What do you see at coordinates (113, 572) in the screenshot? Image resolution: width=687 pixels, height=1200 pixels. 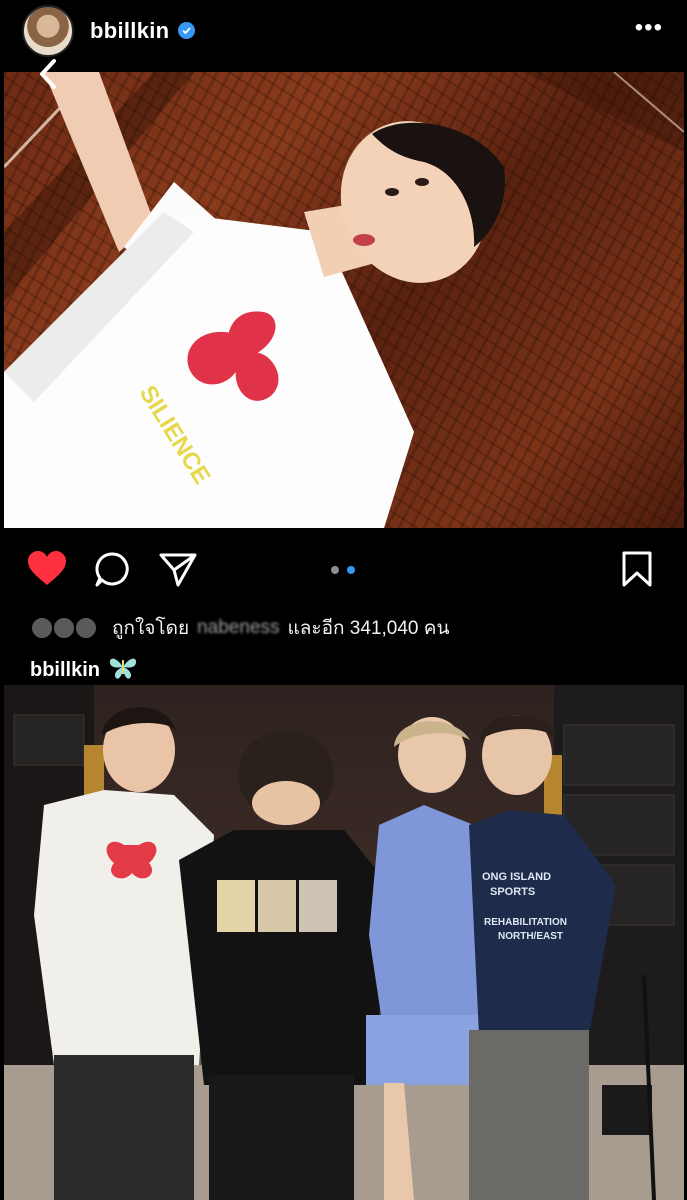 I see `comment-icon` at bounding box center [113, 572].